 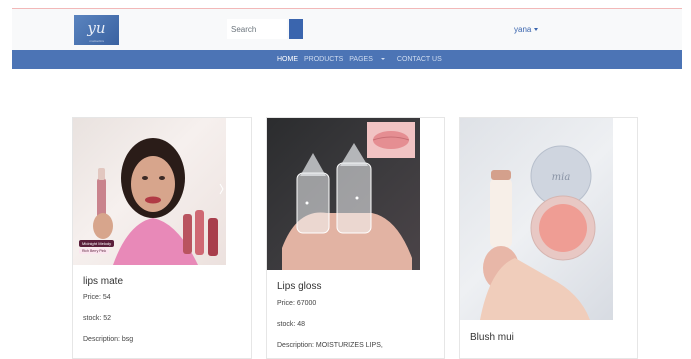 I want to click on user-menu: yana, so click(x=526, y=29).